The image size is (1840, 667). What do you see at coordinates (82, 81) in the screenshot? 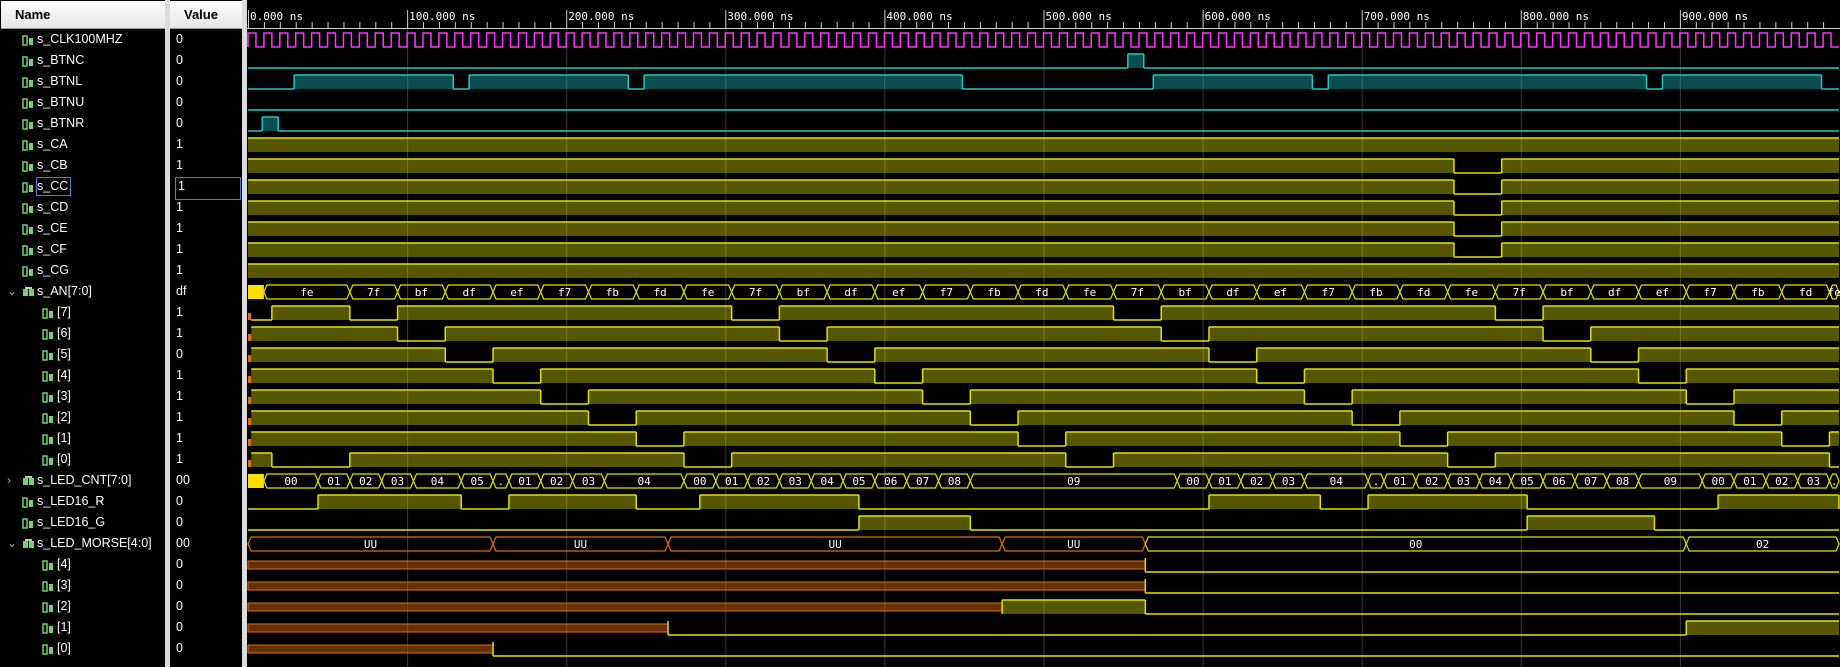
I see `signal-row: s_BTNL` at bounding box center [82, 81].